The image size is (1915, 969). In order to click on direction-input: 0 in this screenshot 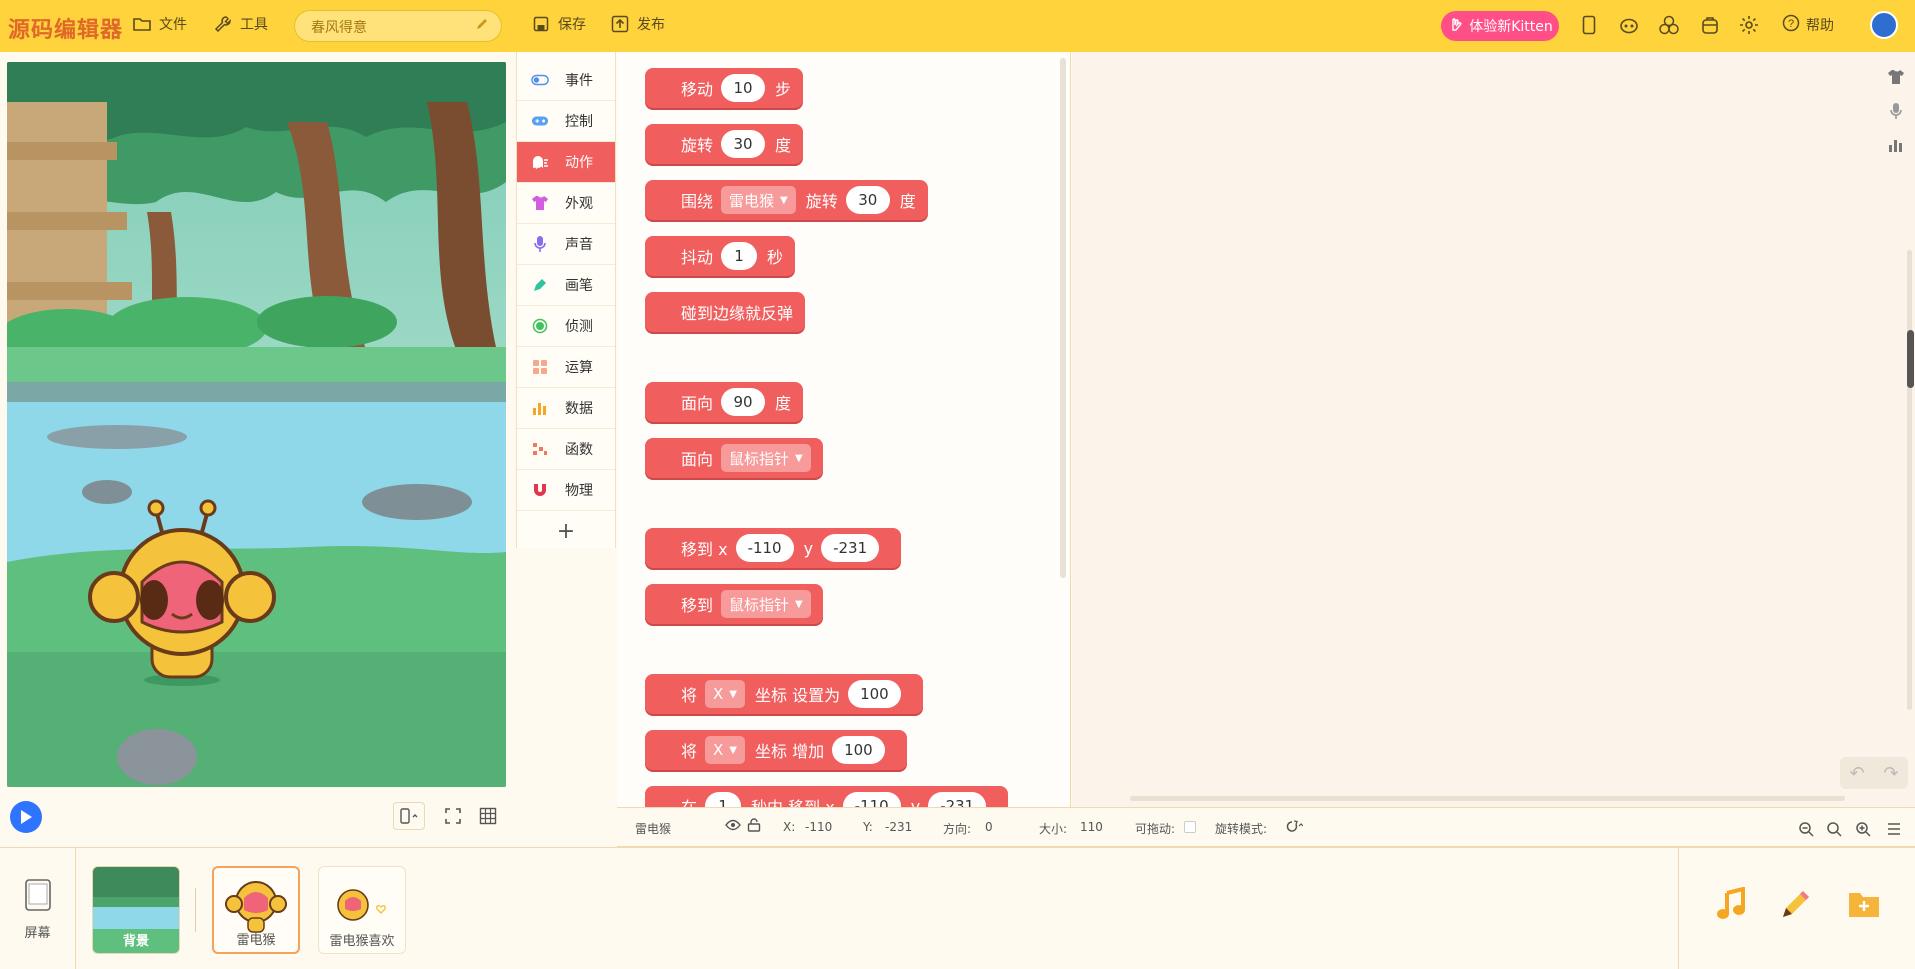, I will do `click(1002, 828)`.